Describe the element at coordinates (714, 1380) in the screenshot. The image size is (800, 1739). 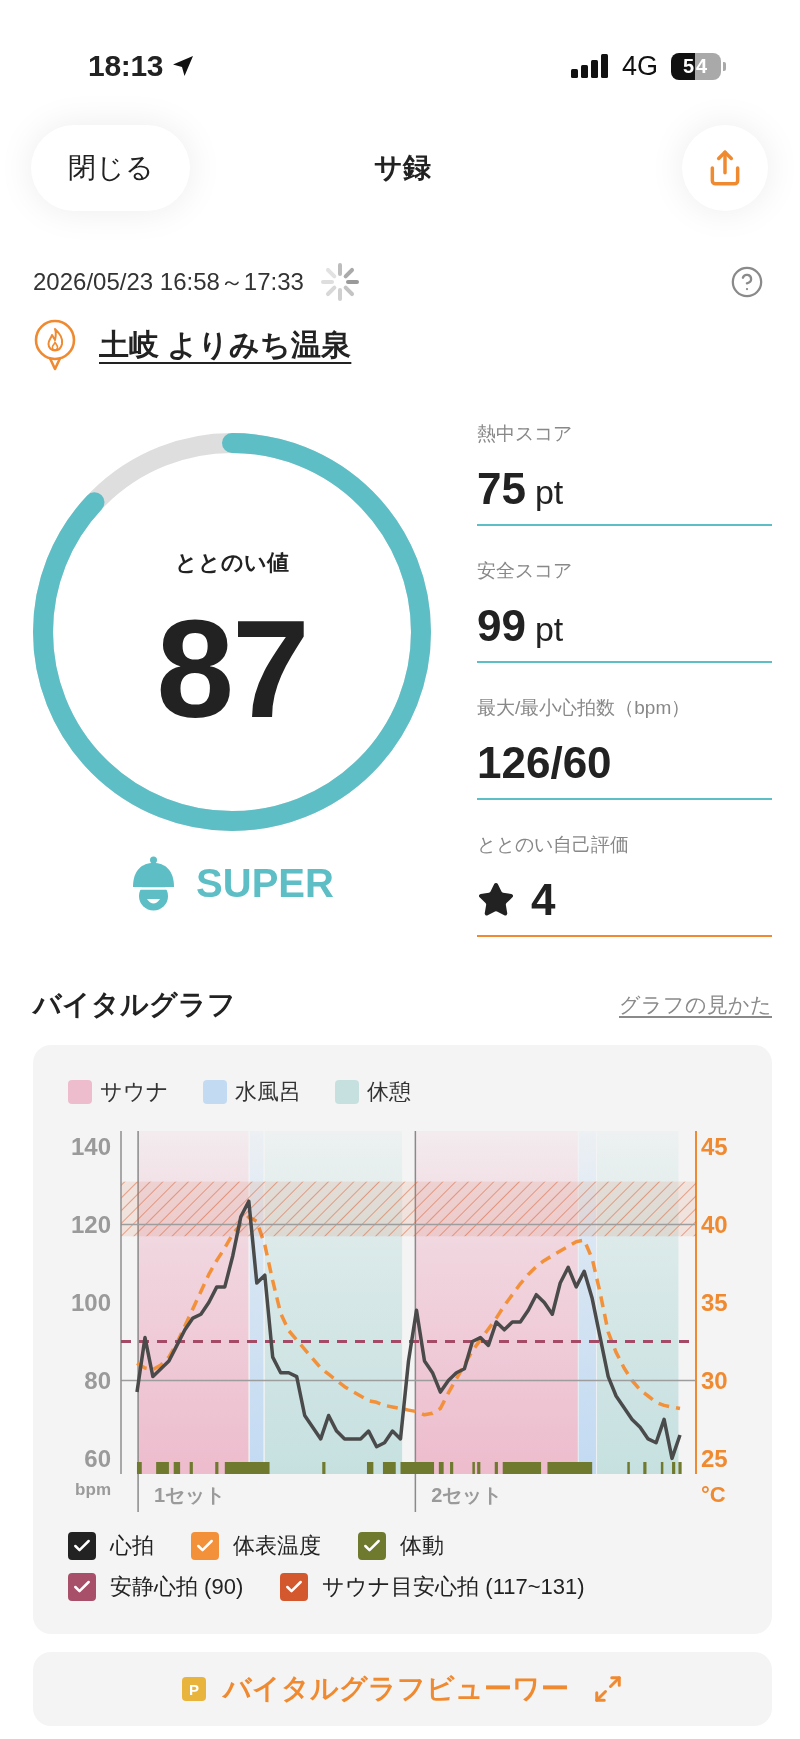
I see `axis-tick-label: 30` at that location.